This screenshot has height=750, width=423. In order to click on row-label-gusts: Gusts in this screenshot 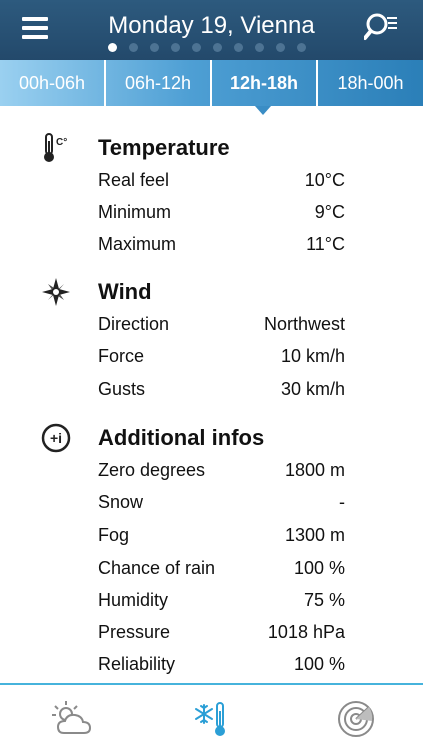, I will do `click(122, 389)`.